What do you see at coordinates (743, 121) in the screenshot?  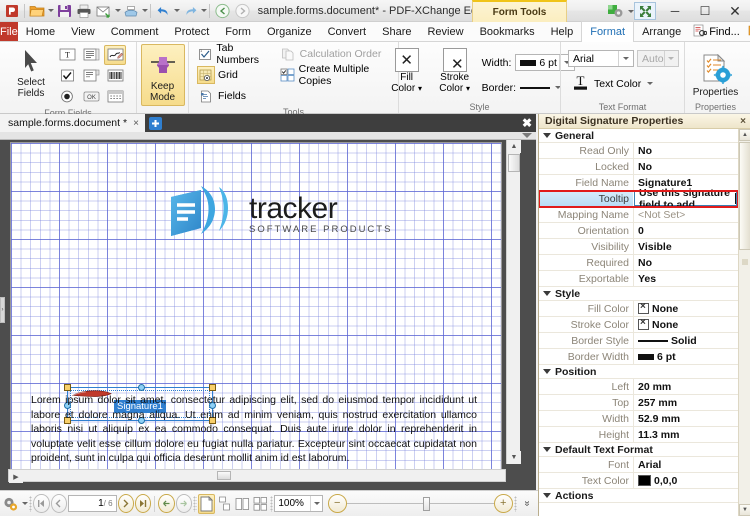 I see `properties-panel-close-icon: ×` at bounding box center [743, 121].